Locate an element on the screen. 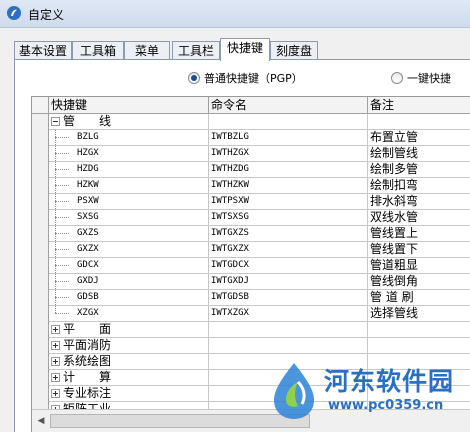 This screenshot has height=432, width=470. shortcut-cell: 平面消防 is located at coordinates (129, 346).